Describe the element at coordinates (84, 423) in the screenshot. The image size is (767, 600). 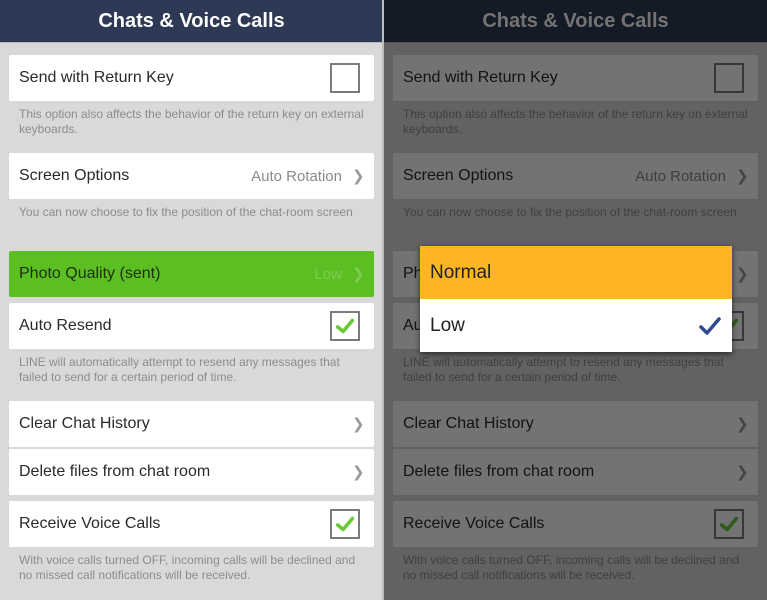
I see `clear-chat-history-label: Clear Chat History` at that location.